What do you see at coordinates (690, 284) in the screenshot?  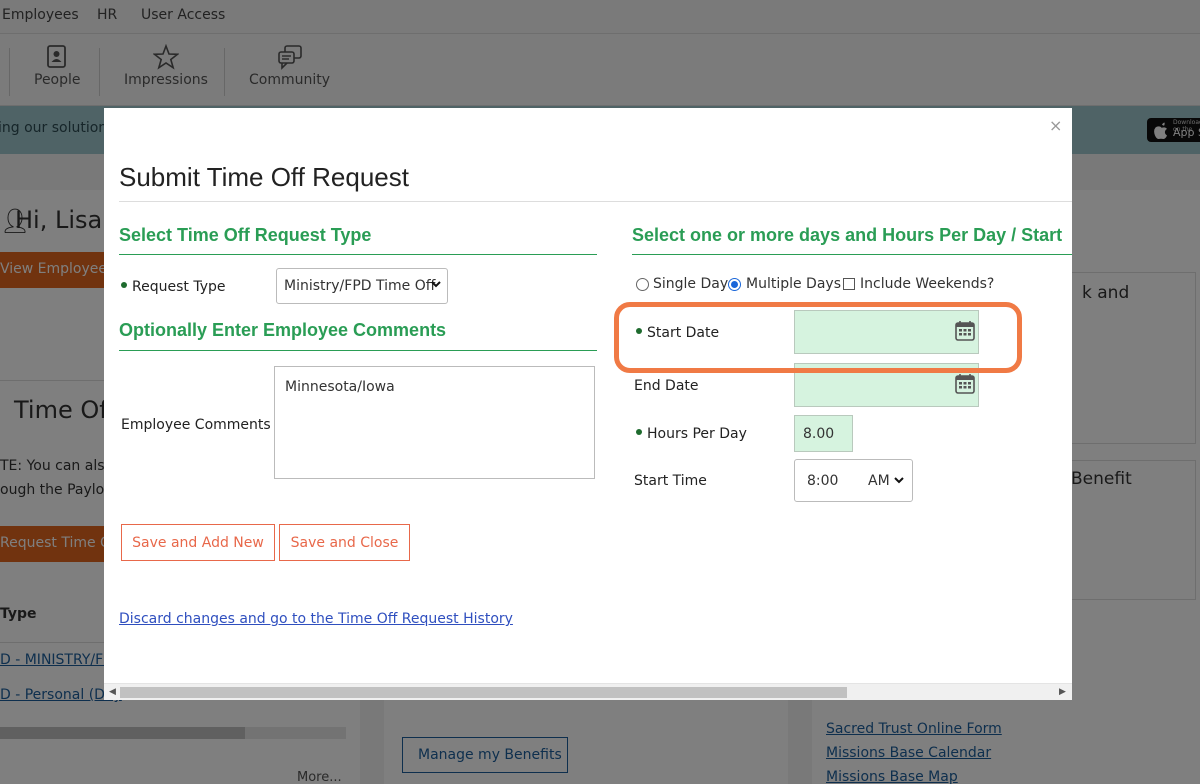 I see `single-day-label: Single Day` at bounding box center [690, 284].